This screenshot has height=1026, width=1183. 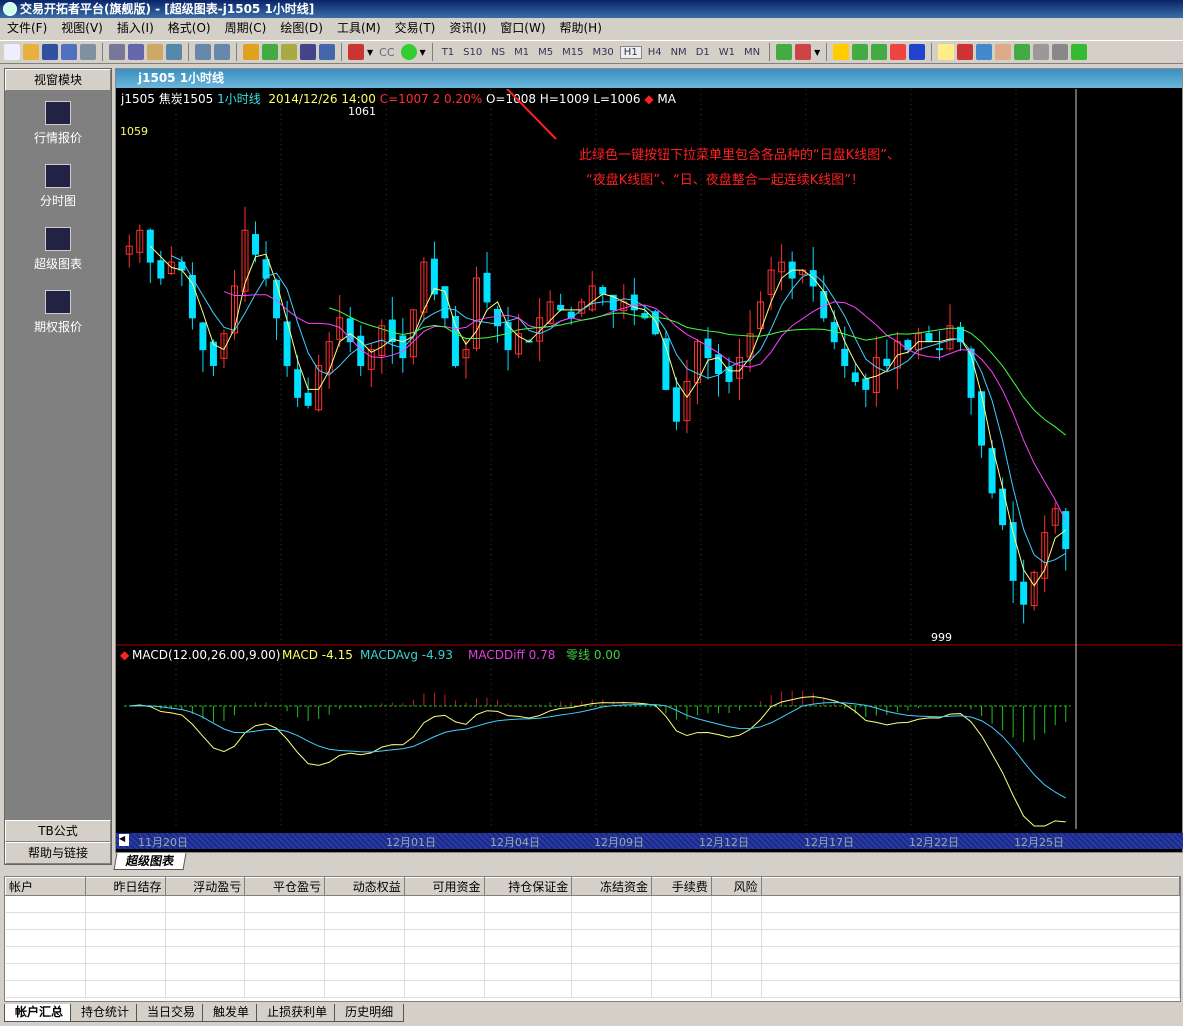 I want to click on sidebar-item-time-share: 分时图, so click(x=58, y=190).